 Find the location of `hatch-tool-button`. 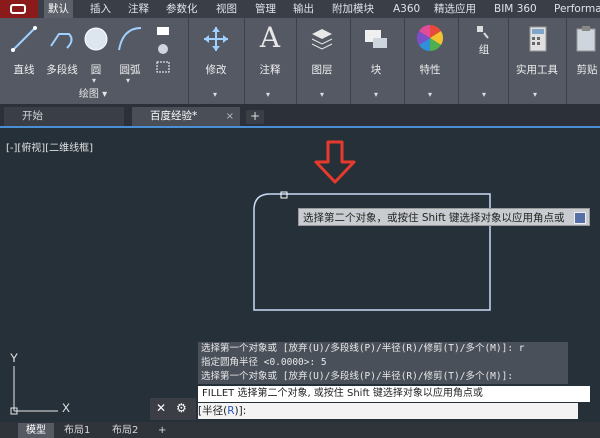

hatch-tool-button is located at coordinates (164, 50).